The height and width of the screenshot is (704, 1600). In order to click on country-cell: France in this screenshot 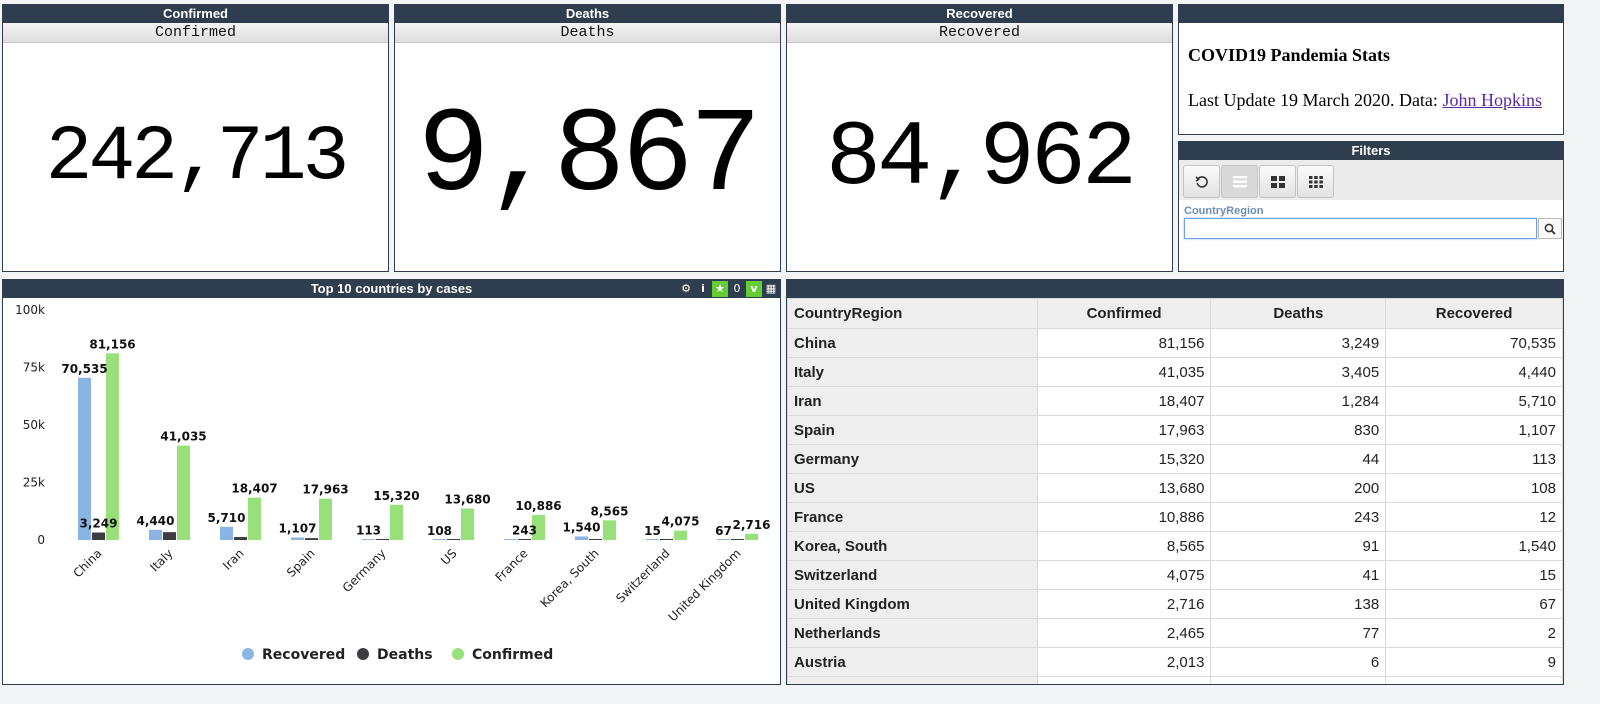, I will do `click(912, 517)`.